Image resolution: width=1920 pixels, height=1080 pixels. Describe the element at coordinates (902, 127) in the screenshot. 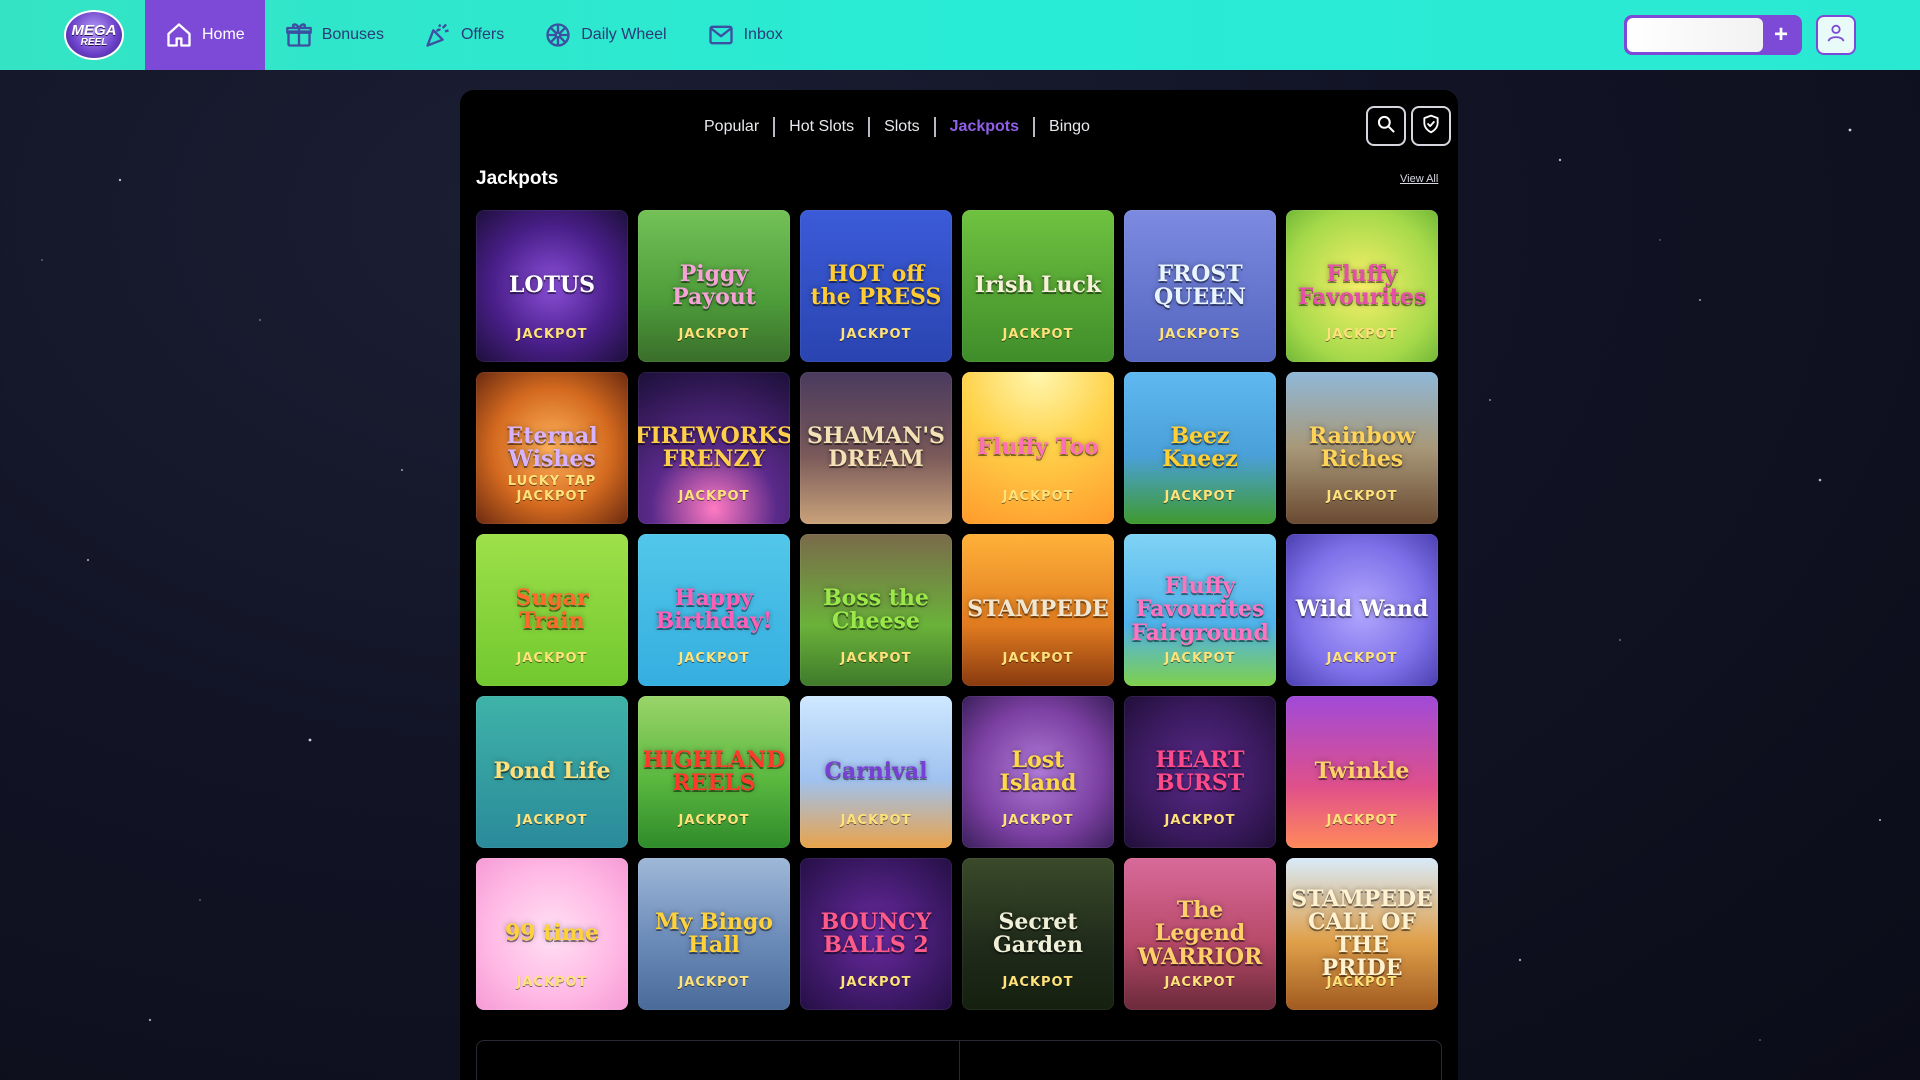

I see `tab-slots: Slots` at that location.